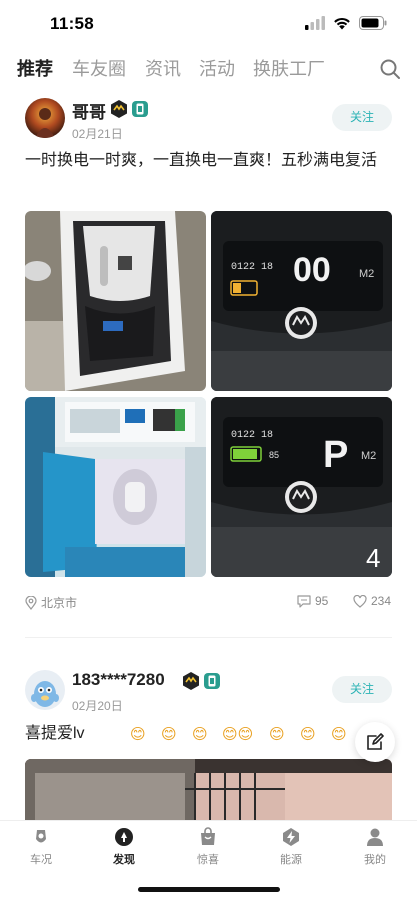 This screenshot has width=417, height=901. What do you see at coordinates (208, 25) in the screenshot?
I see `status-bar: 11:58` at bounding box center [208, 25].